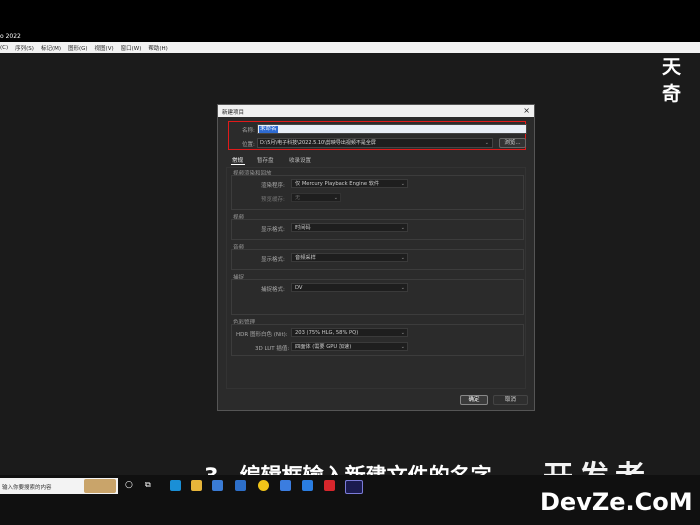  What do you see at coordinates (233, 113) in the screenshot?
I see `dialog-title: 新建项目` at bounding box center [233, 113].